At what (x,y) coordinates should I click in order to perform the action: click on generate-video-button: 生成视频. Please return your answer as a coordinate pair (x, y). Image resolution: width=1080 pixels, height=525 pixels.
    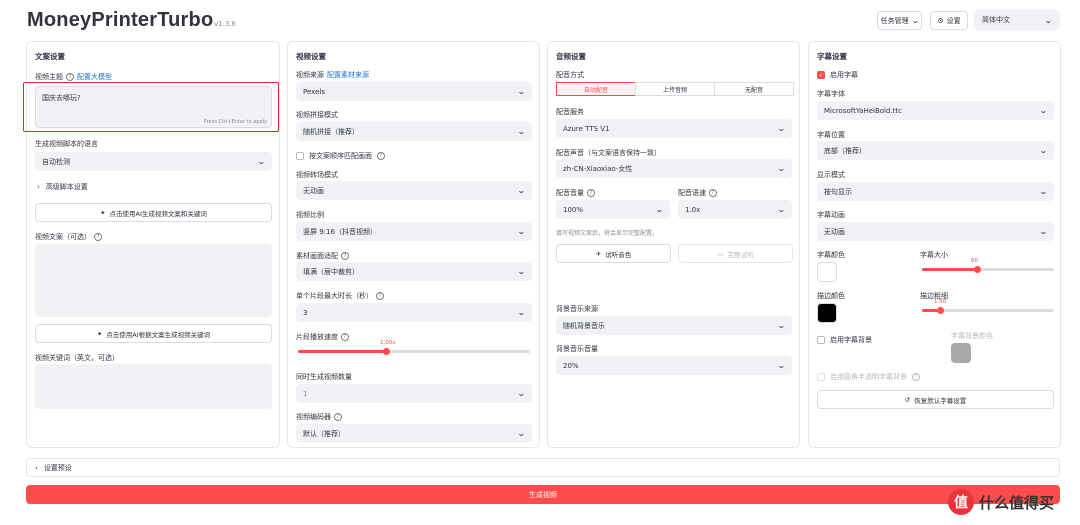
    Looking at the image, I should click on (543, 494).